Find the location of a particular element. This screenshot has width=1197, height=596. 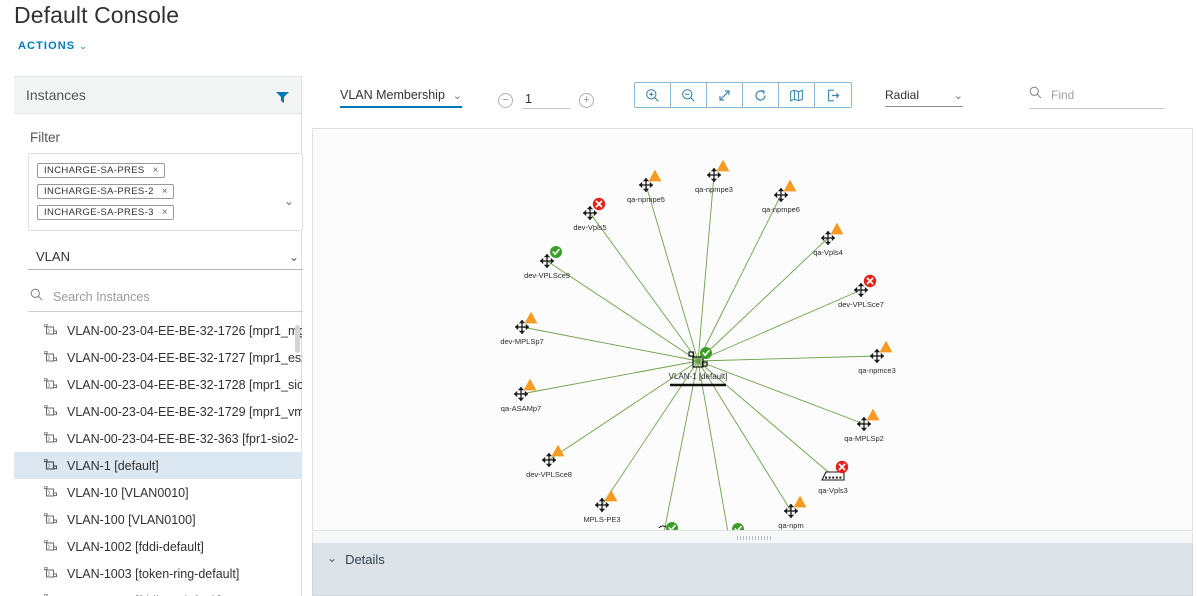

list-item: › VLAN-00-23-04-EE-BE-32-1729 [mpr1_vm is located at coordinates (158, 411).